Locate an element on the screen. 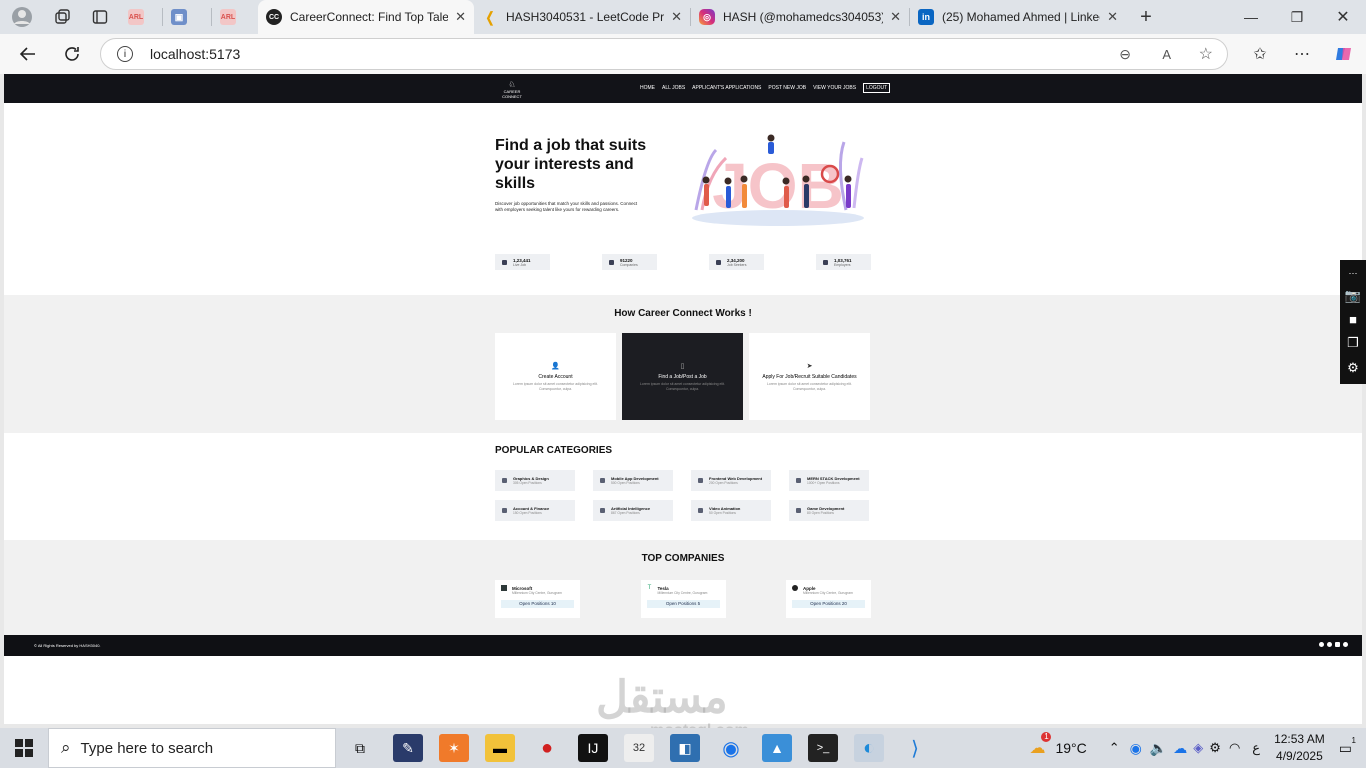 This screenshot has height=768, width=1366. xampp-icon: ✶ is located at coordinates (454, 748).